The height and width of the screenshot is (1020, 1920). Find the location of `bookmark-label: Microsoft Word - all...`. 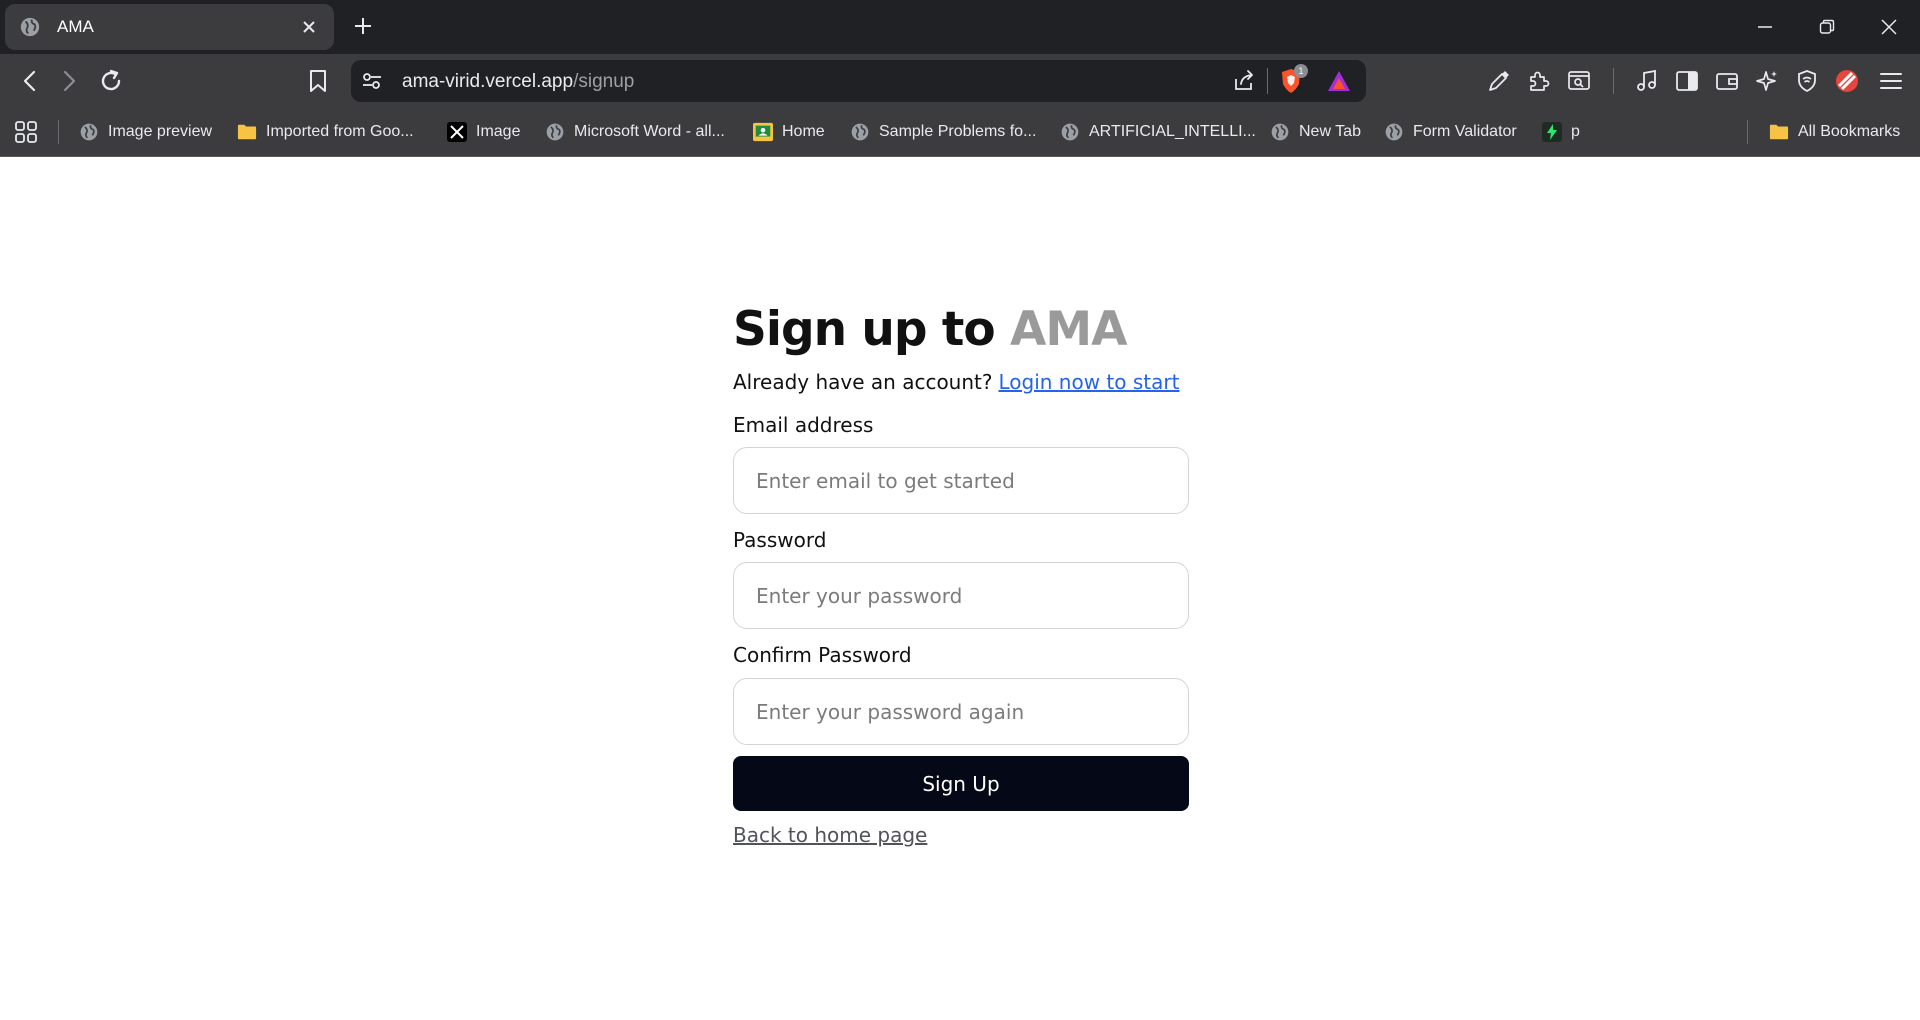

bookmark-label: Microsoft Word - all... is located at coordinates (649, 131).